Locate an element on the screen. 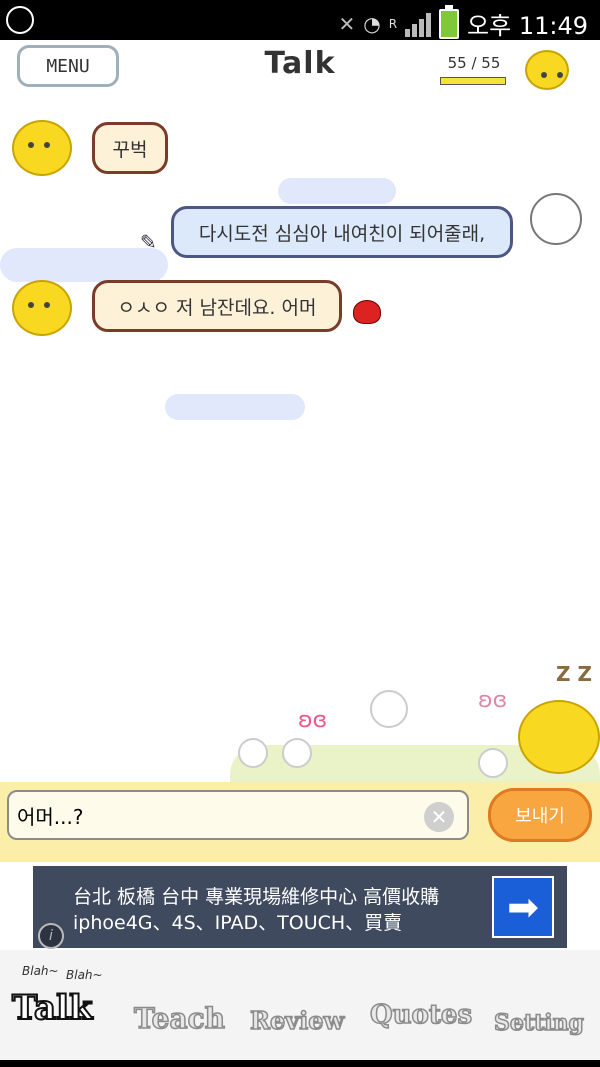 This screenshot has height=1067, width=600. send-button: 보내기 is located at coordinates (540, 815).